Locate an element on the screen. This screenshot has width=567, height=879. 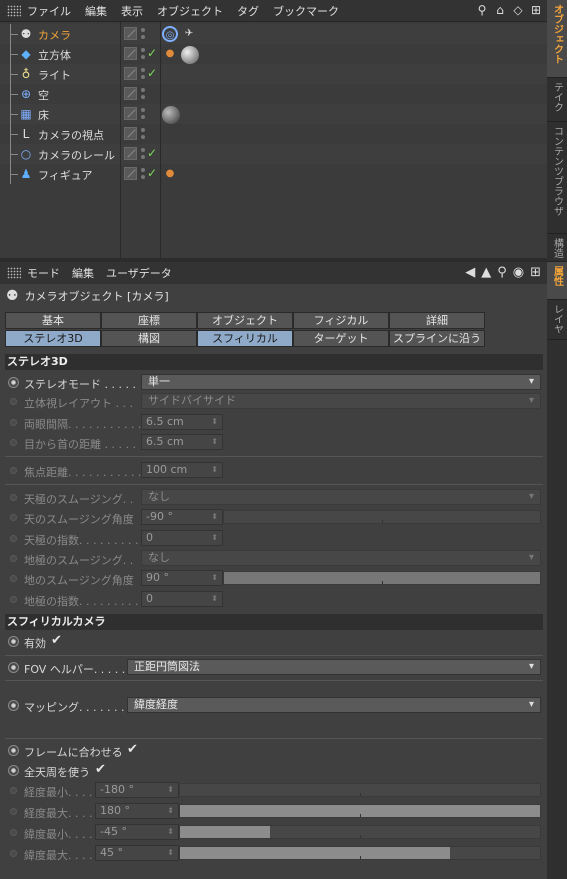
tab-details: 詳細 is located at coordinates (437, 320).